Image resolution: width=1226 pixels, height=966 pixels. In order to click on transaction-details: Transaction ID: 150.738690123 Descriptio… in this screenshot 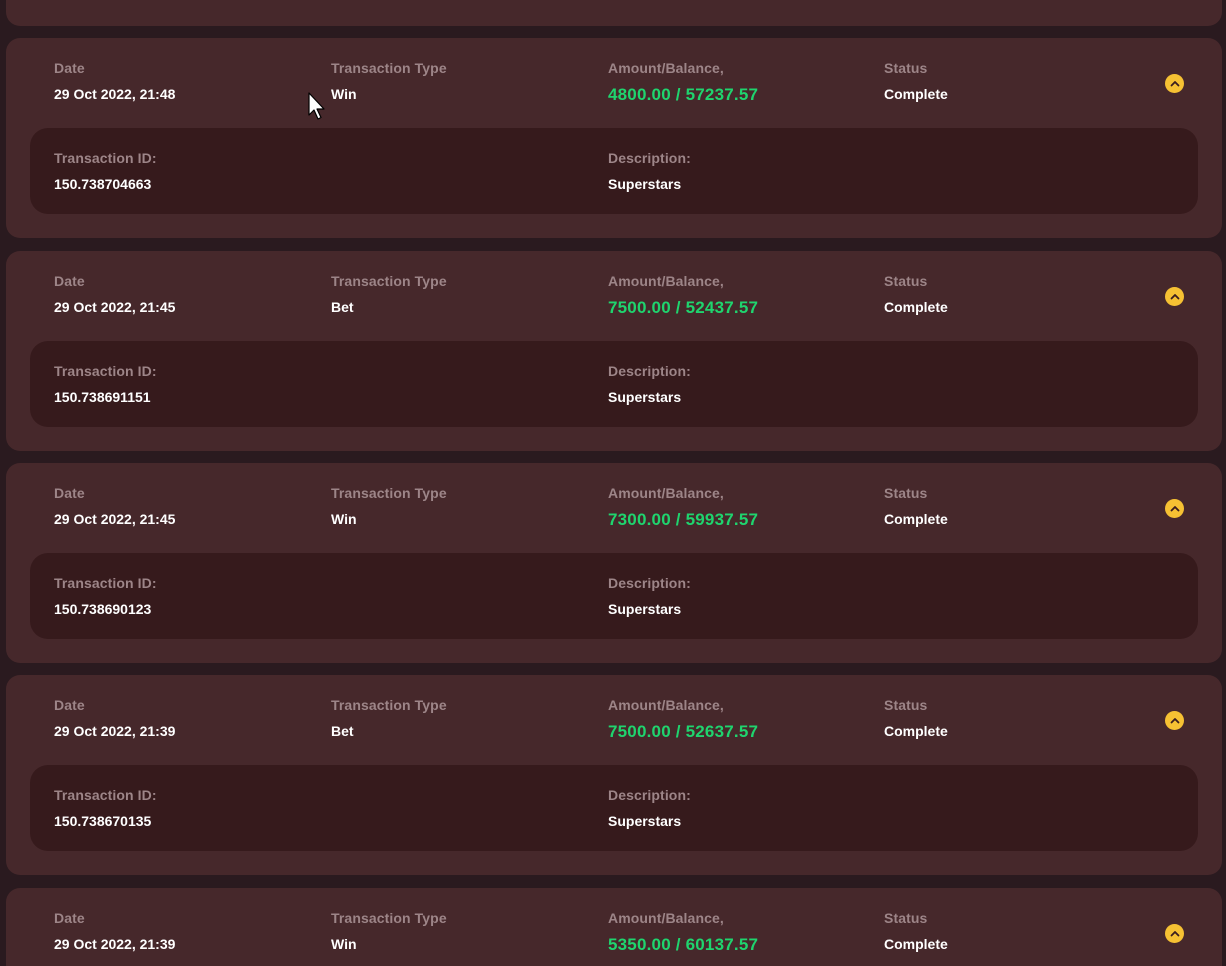, I will do `click(614, 596)`.